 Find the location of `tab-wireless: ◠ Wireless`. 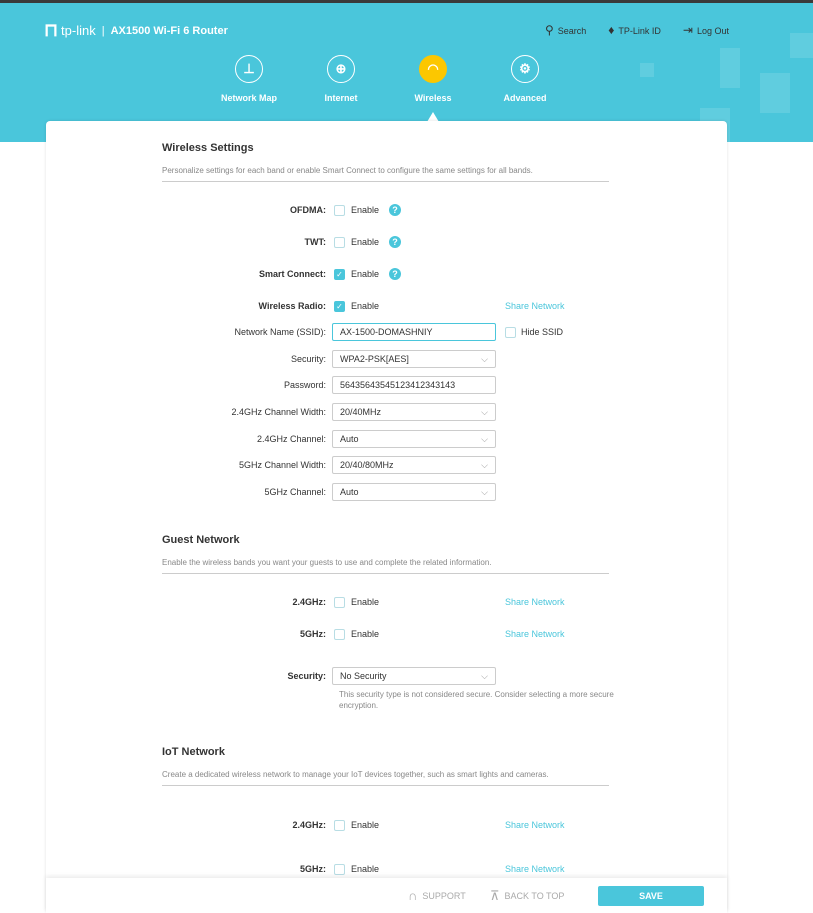

tab-wireless: ◠ Wireless is located at coordinates (433, 79).